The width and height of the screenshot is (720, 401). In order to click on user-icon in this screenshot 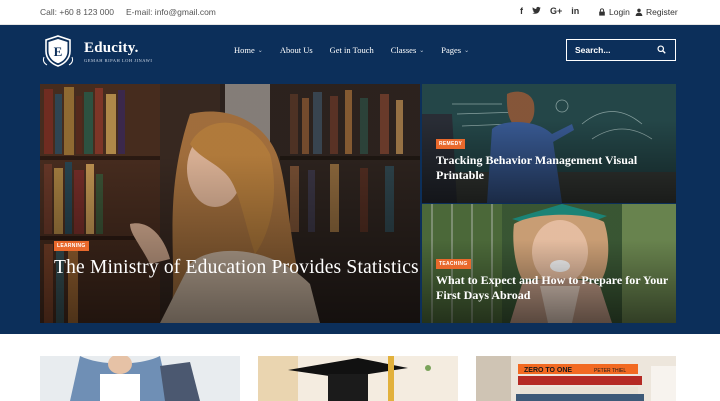, I will do `click(639, 12)`.